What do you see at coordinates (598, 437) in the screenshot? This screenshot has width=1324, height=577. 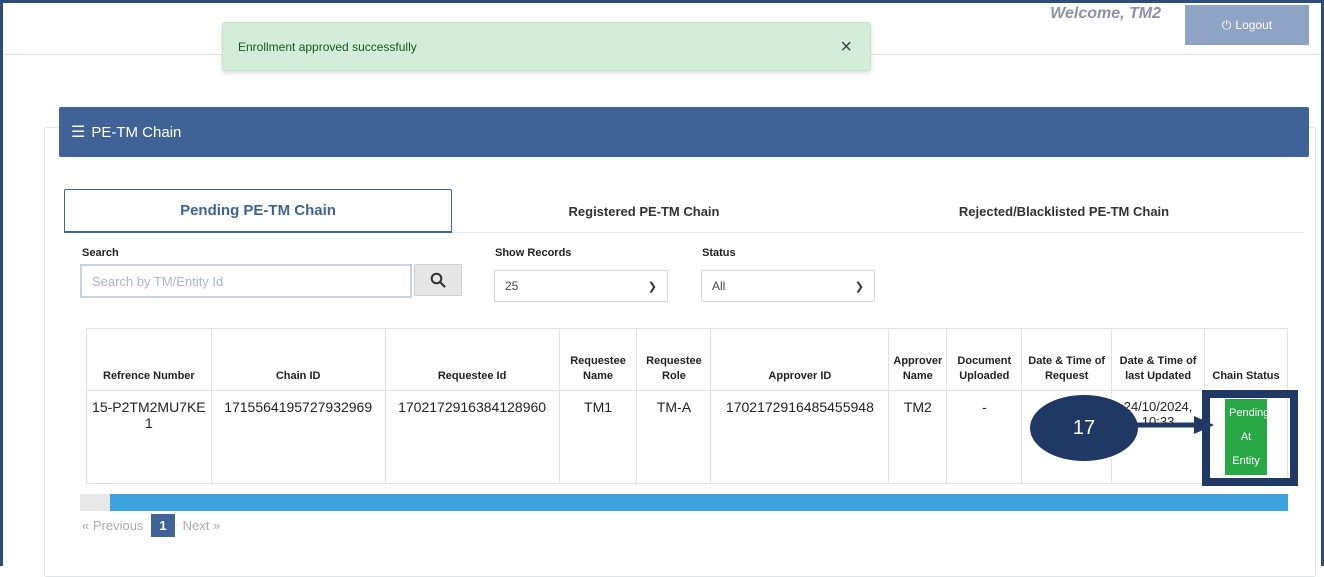 I see `cell-requestee-name: TM1` at bounding box center [598, 437].